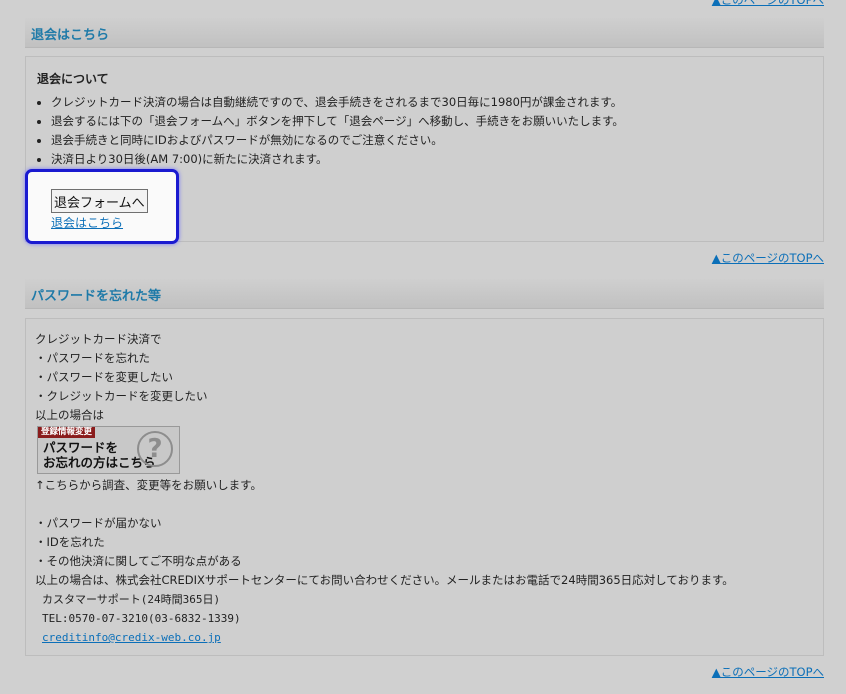 The width and height of the screenshot is (846, 694). What do you see at coordinates (768, 258) in the screenshot?
I see `page-top-link: ▲このページのTOPへ` at bounding box center [768, 258].